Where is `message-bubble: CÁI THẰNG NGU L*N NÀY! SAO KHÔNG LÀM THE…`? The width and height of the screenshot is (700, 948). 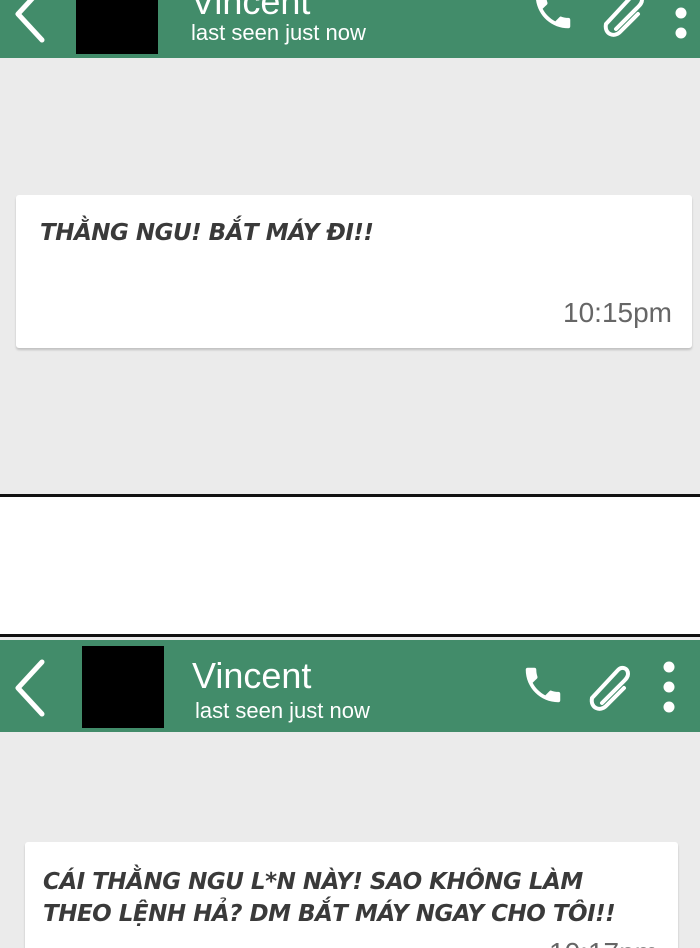
message-bubble: CÁI THẰNG NGU L*N NÀY! SAO KHÔNG LÀM THE… is located at coordinates (351, 895).